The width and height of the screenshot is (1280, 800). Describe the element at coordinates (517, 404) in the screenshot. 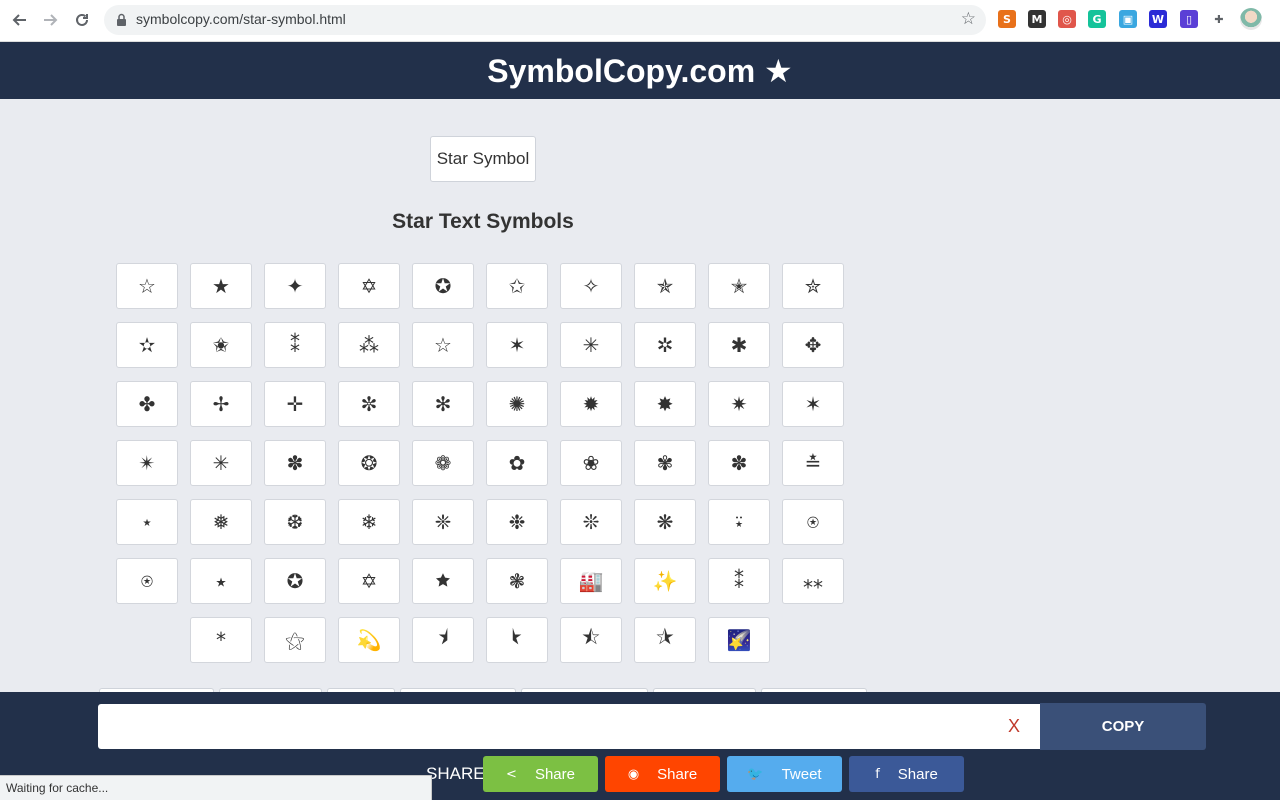

I see `symbol-button: ✺` at that location.